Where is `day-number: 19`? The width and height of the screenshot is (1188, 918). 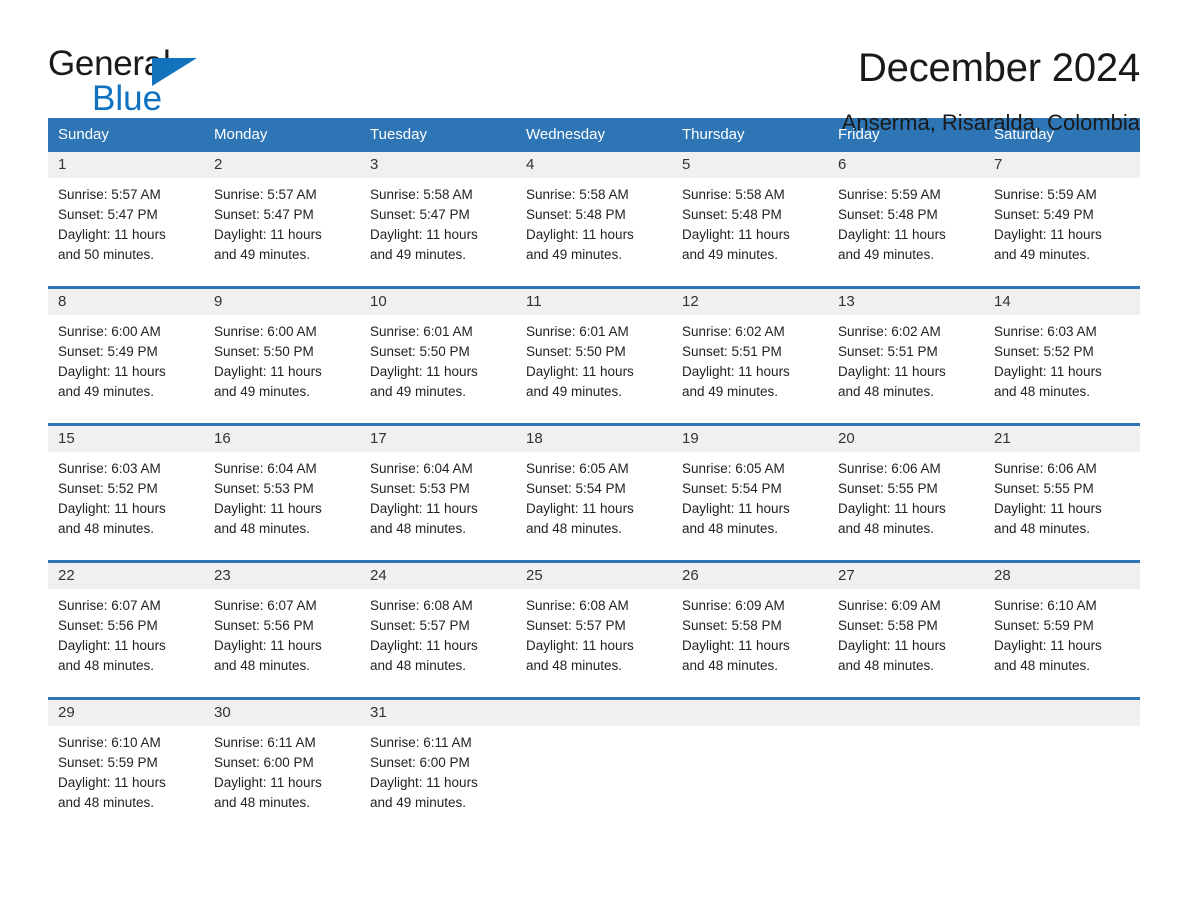 day-number: 19 is located at coordinates (750, 439).